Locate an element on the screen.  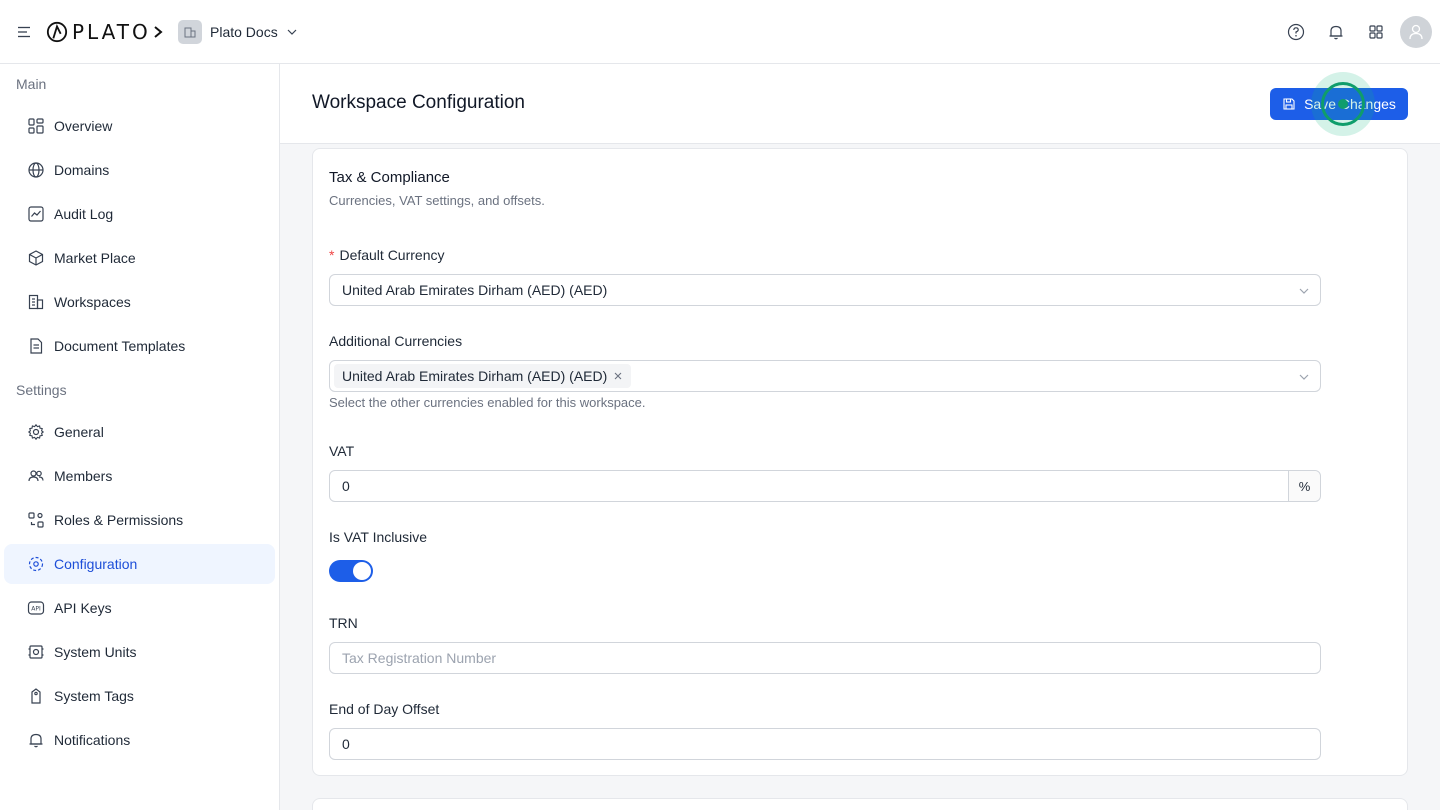
save-icon is located at coordinates (1289, 104).